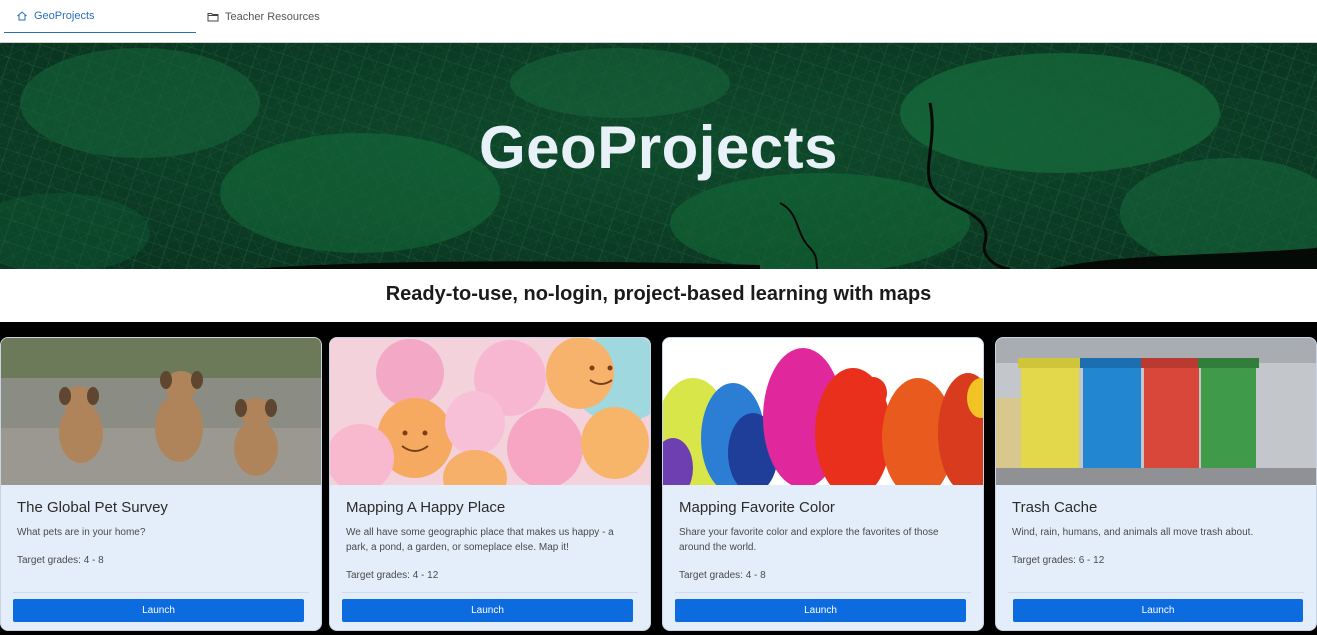 The image size is (1317, 635). What do you see at coordinates (392, 575) in the screenshot?
I see `card-grades: Target grades: 4 - 12` at bounding box center [392, 575].